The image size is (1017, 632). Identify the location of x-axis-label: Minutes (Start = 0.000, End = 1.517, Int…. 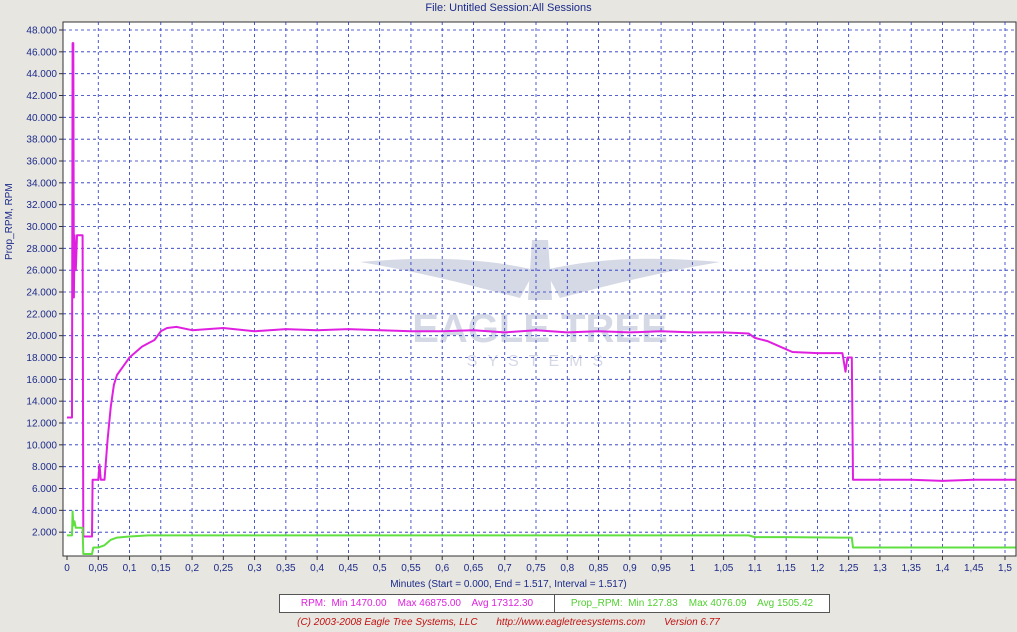
(508, 584).